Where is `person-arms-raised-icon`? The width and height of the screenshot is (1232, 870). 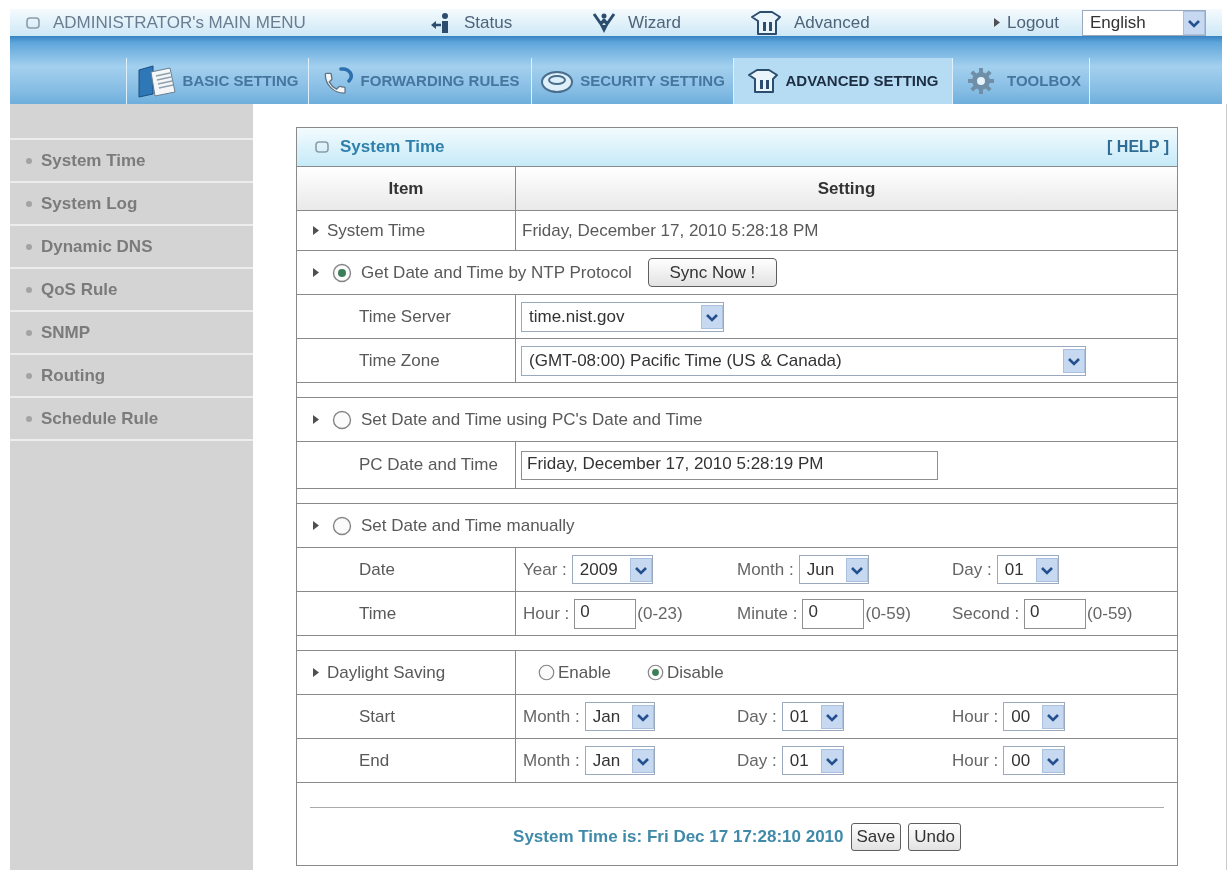 person-arms-raised-icon is located at coordinates (604, 22).